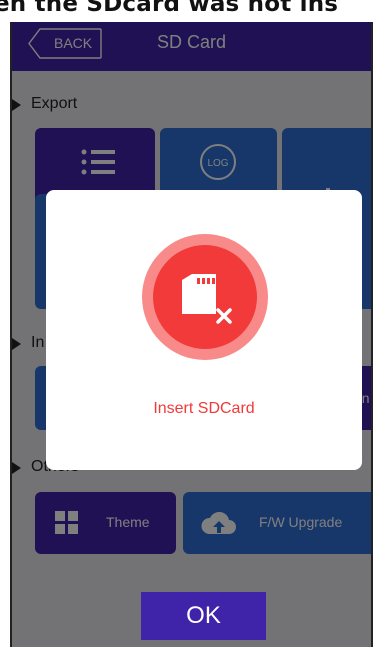  Describe the element at coordinates (203, 616) in the screenshot. I see `ok-button: OK` at that location.